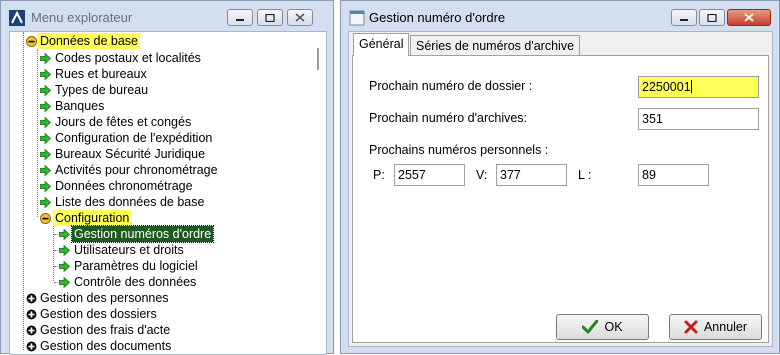 This screenshot has height=355, width=780. I want to click on tree-label: Liste des données de base, so click(130, 202).